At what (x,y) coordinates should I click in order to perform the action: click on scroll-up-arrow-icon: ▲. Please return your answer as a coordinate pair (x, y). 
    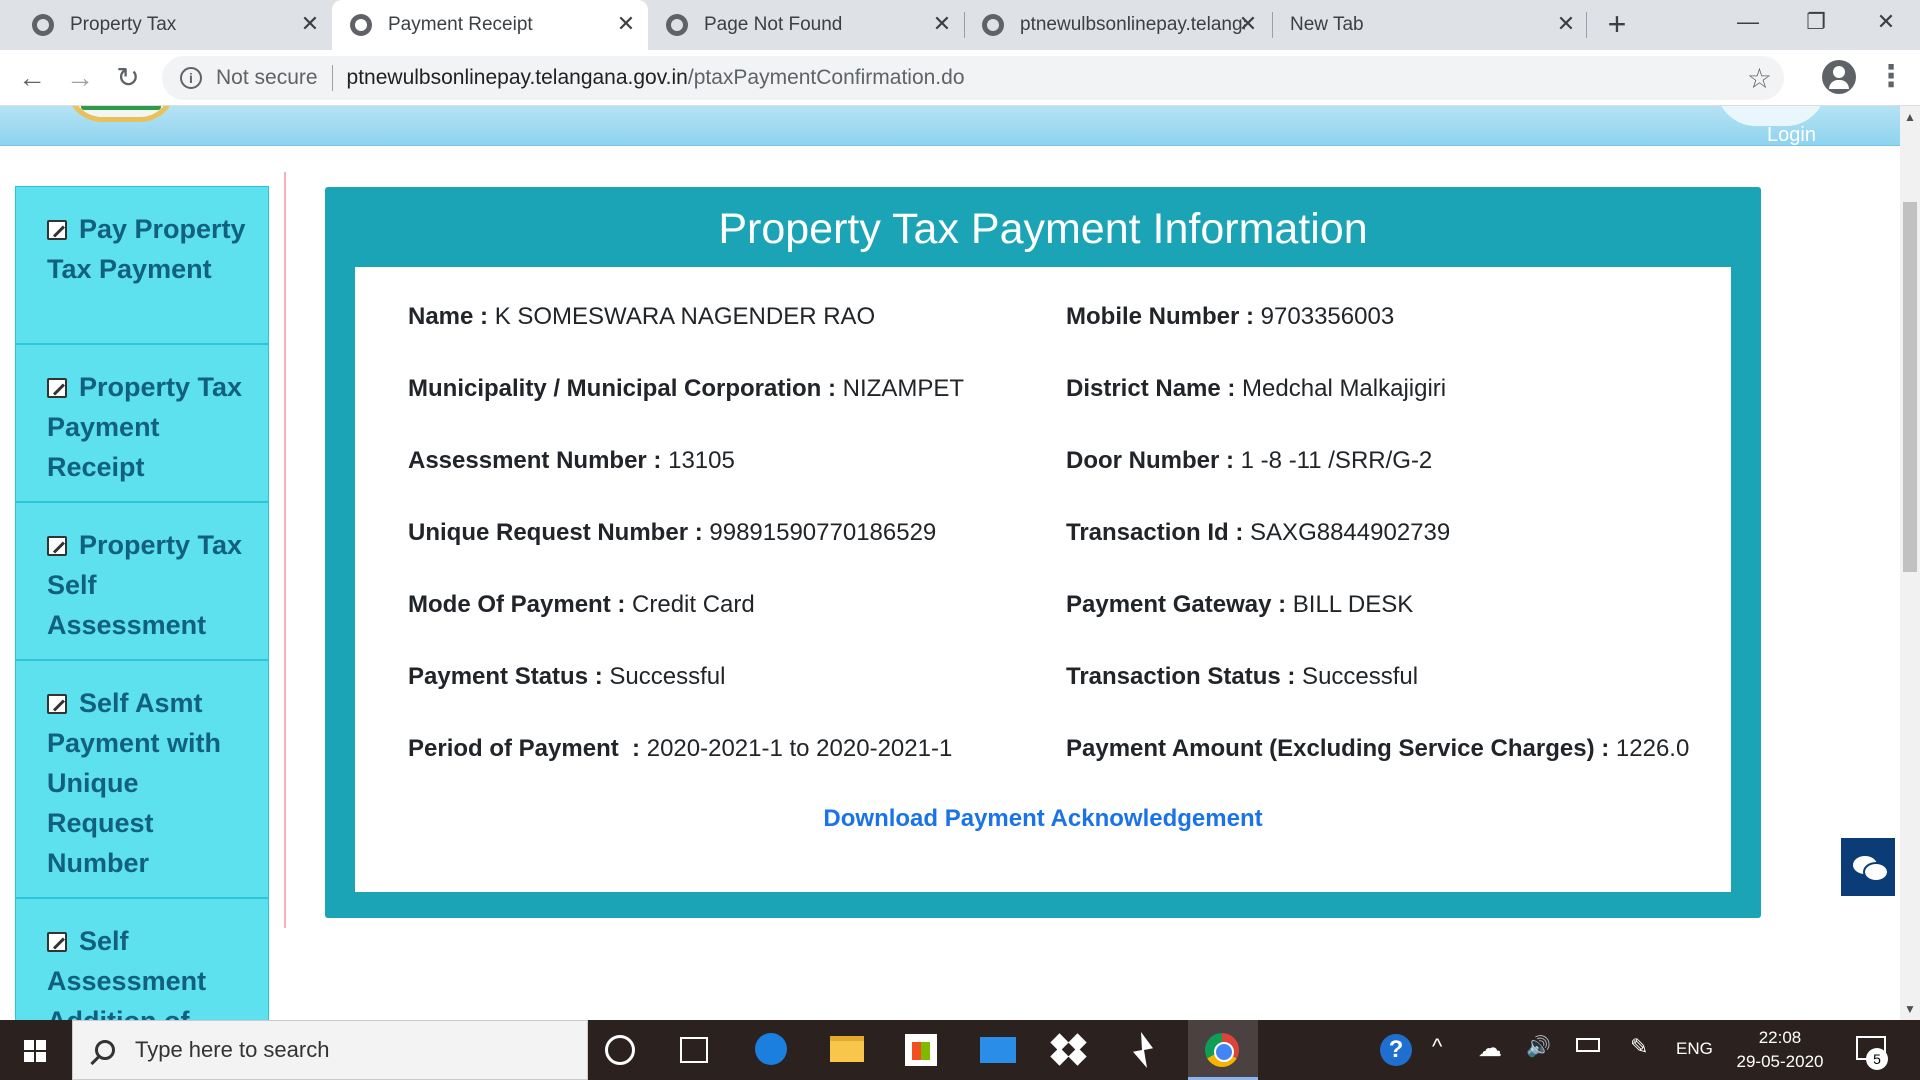
    Looking at the image, I should click on (1910, 117).